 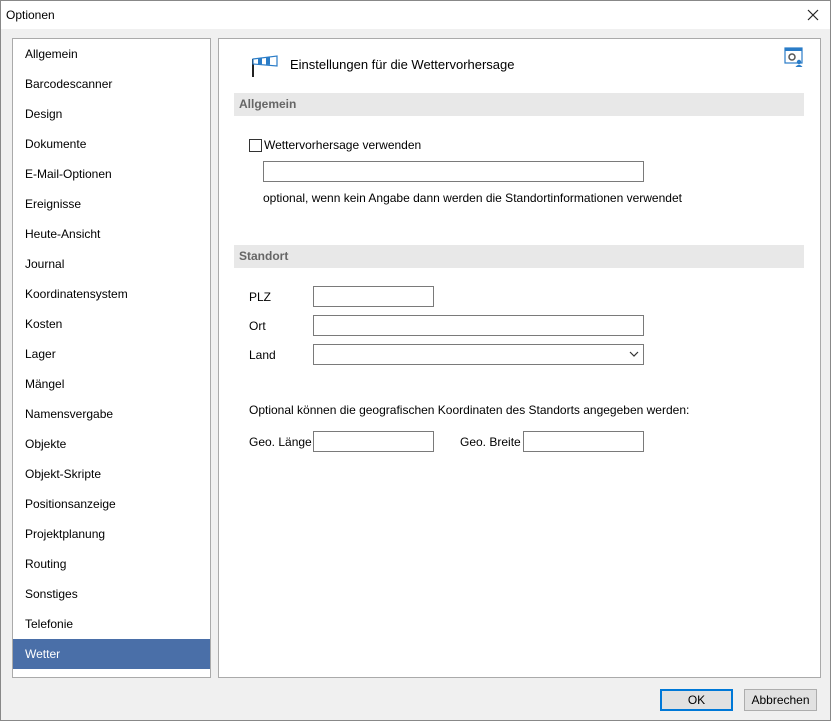 I want to click on sidebar-item-koordinatensystem: Koordinatensystem, so click(x=111, y=294).